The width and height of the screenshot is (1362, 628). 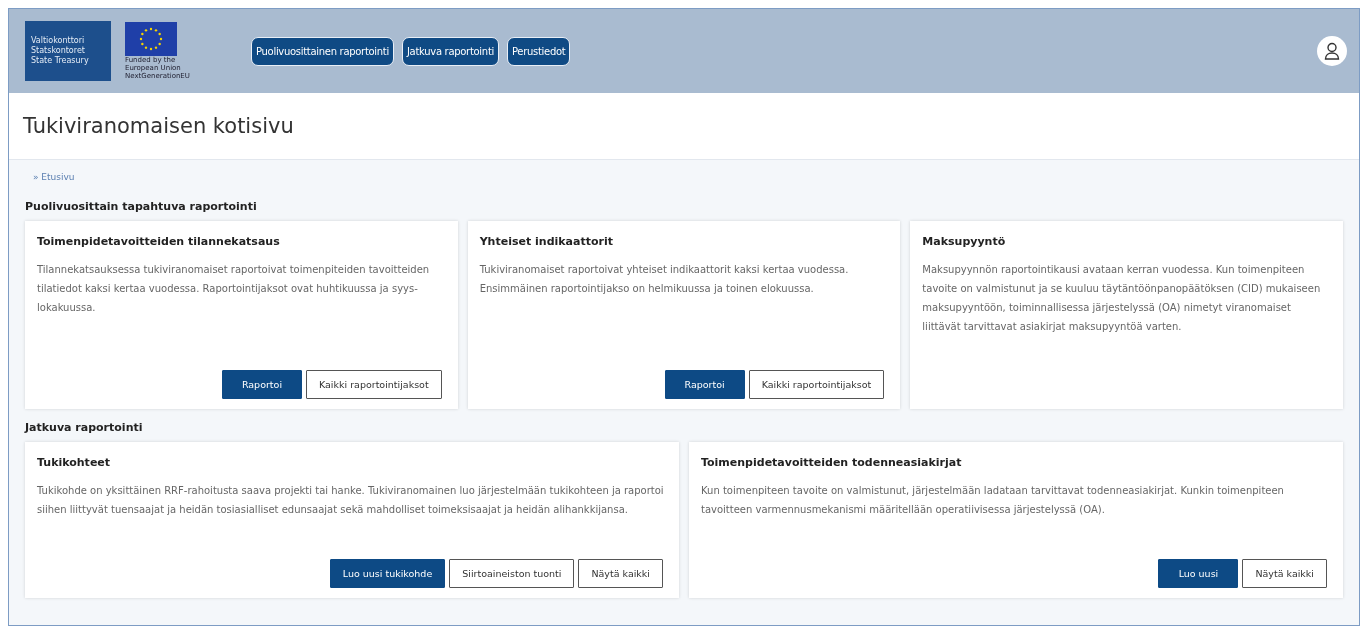 I want to click on breadcrumb-link: » Etusivu, so click(x=54, y=177).